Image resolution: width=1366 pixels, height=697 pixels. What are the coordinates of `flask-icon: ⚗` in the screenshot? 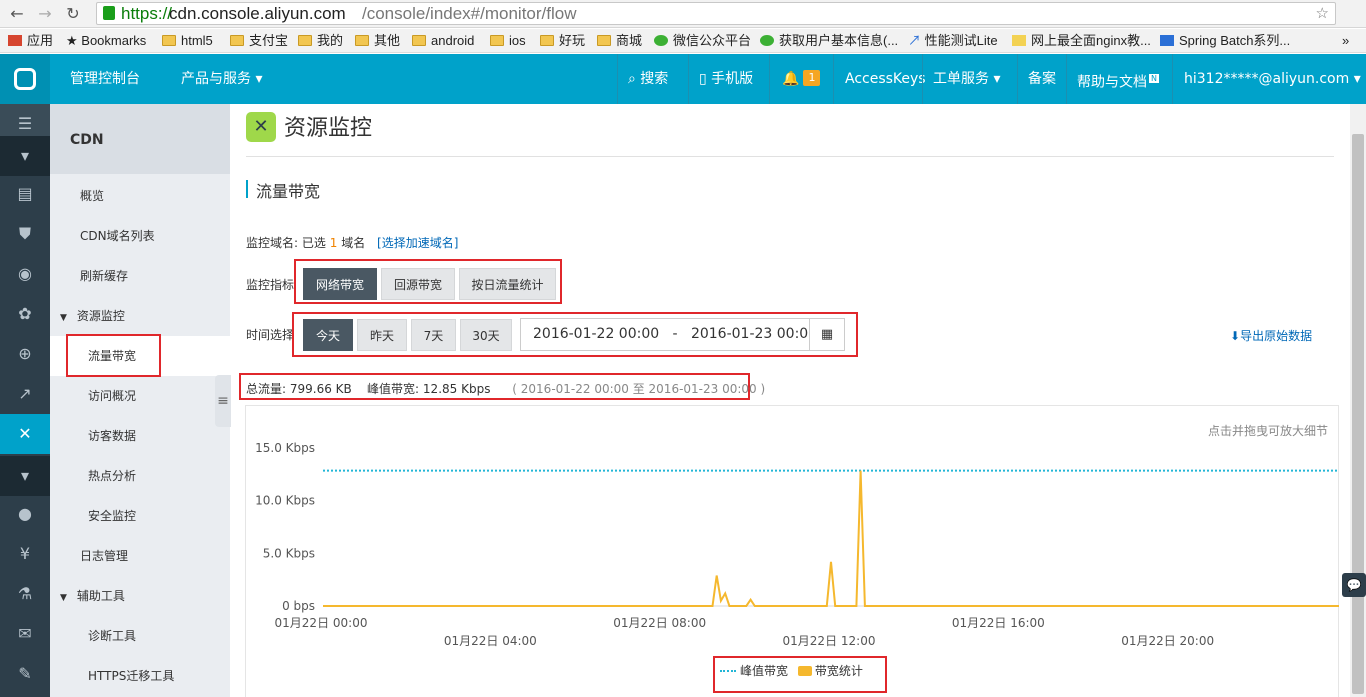 It's located at (25, 594).